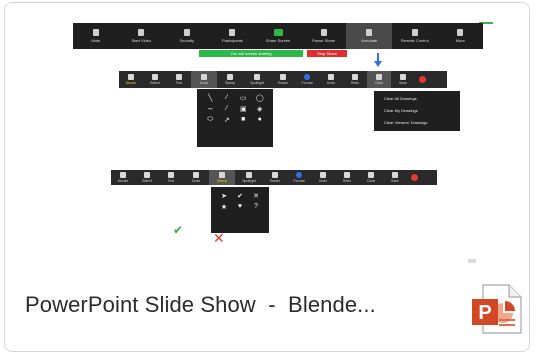 This screenshot has height=357, width=538. What do you see at coordinates (260, 119) in the screenshot?
I see `filled-circle-icon: ●` at bounding box center [260, 119].